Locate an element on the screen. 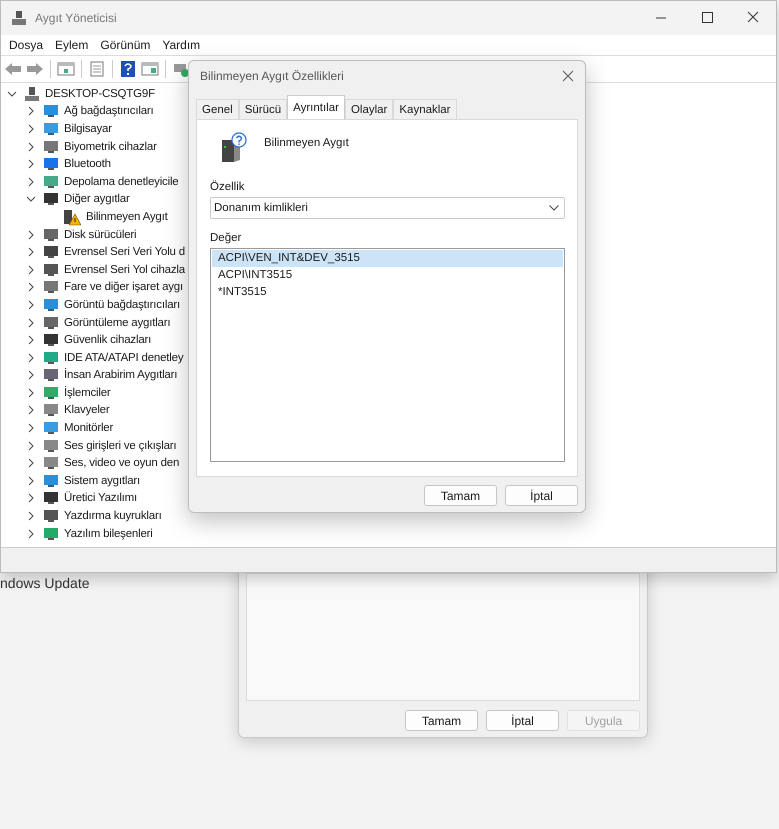 This screenshot has width=779, height=829. property-dropdown: Donanım kimlikleri is located at coordinates (387, 208).